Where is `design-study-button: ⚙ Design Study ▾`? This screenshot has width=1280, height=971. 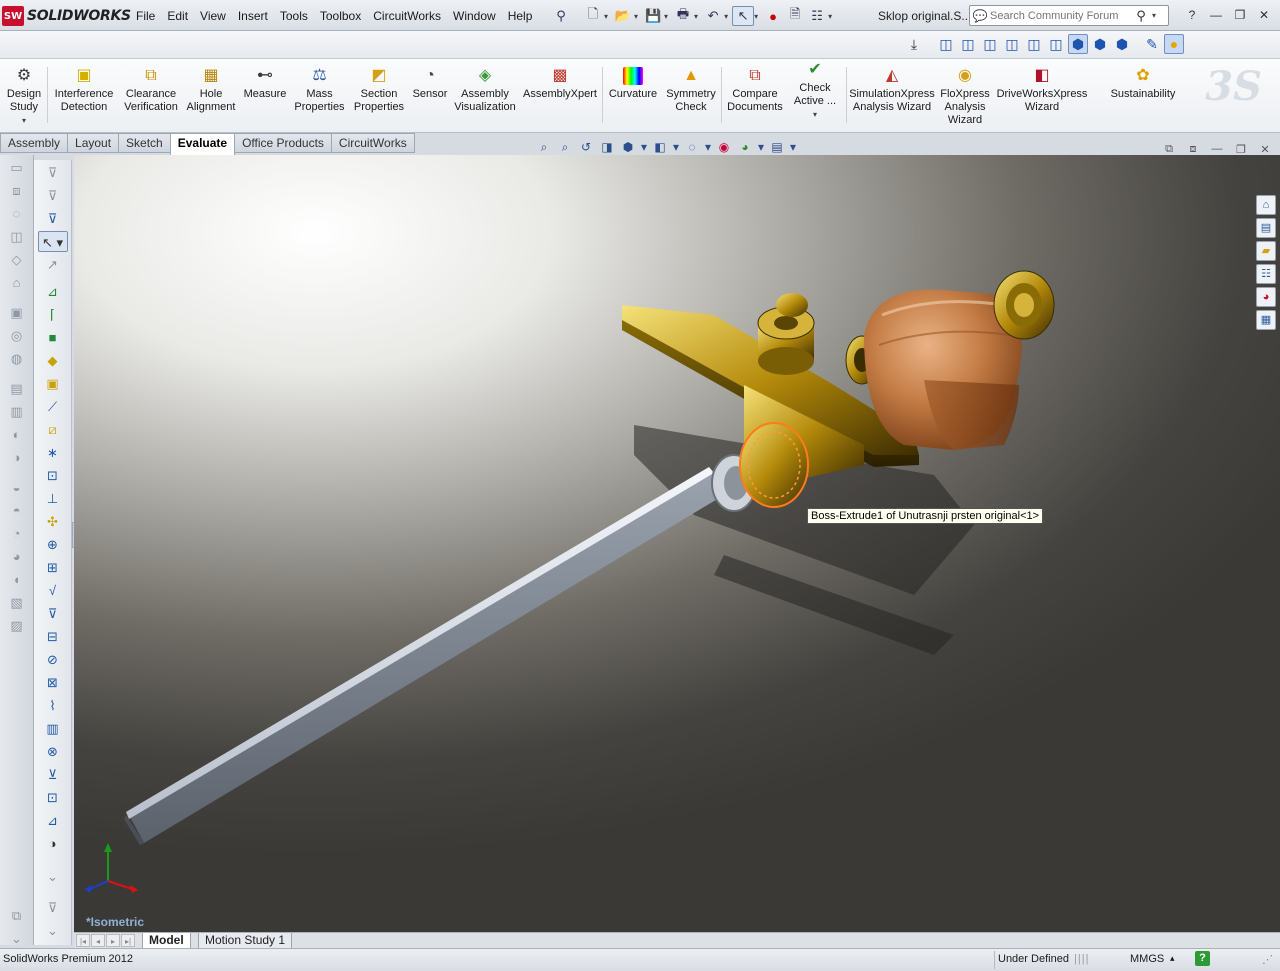
design-study-button: ⚙ Design Study ▾ is located at coordinates (24, 97).